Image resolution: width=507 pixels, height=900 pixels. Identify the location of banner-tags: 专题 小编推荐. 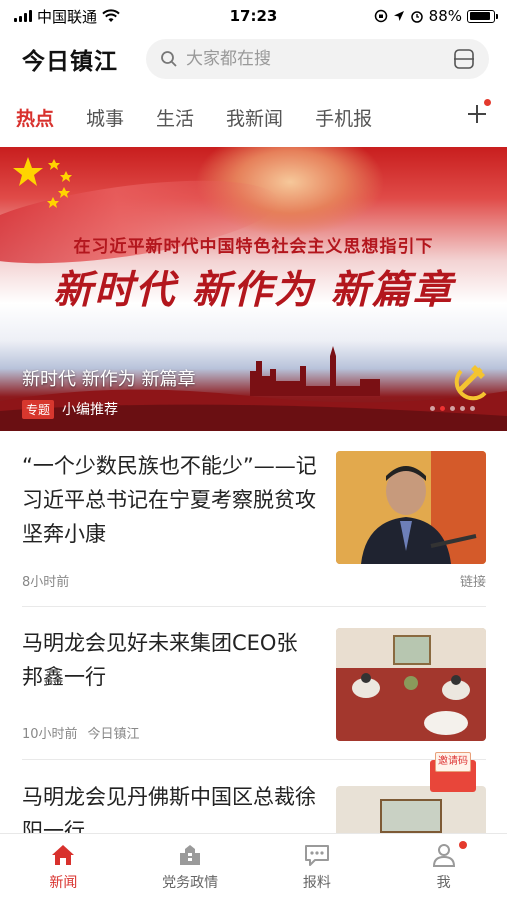
(70, 409).